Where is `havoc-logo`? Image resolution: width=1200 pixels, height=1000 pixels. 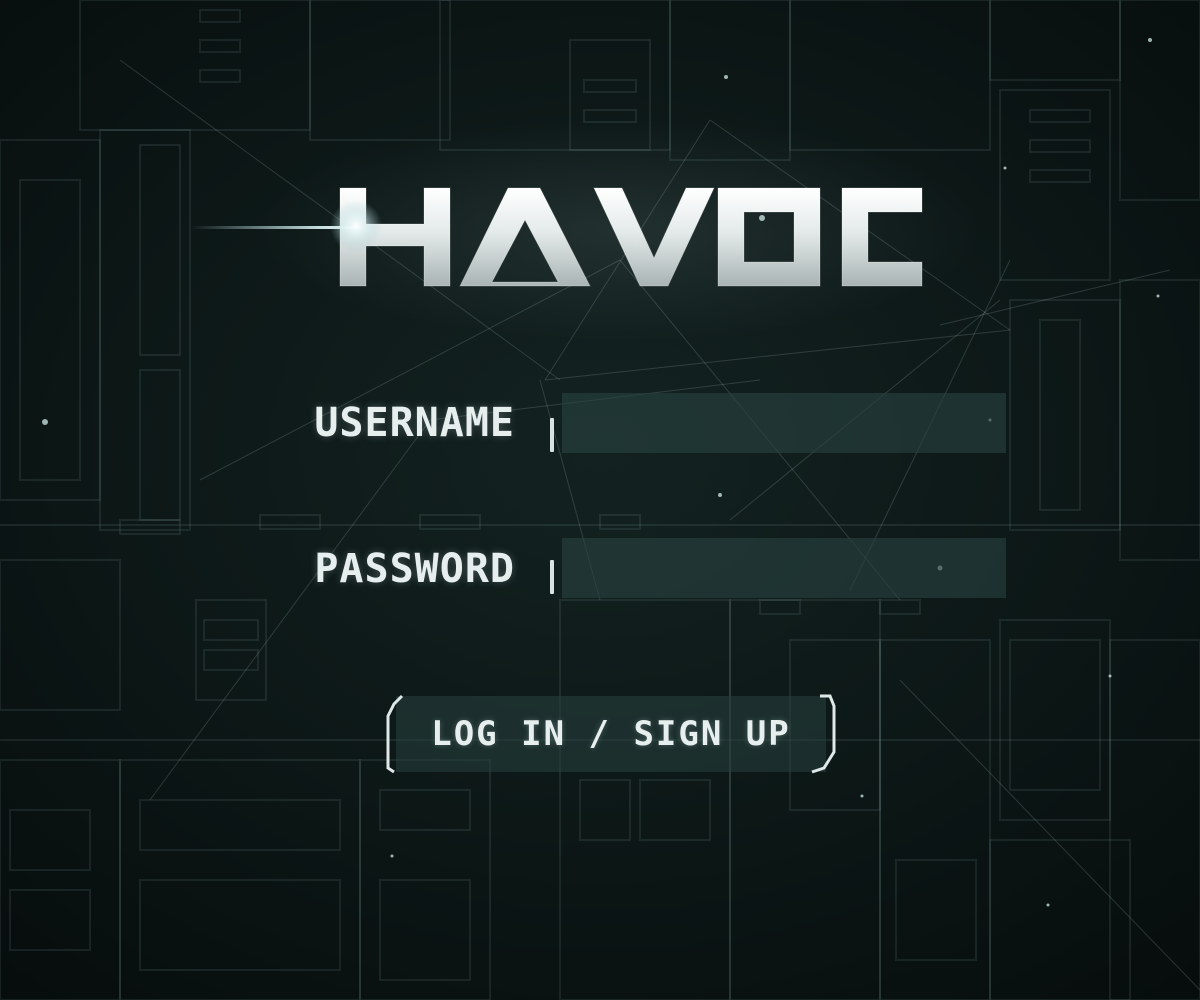
havoc-logo is located at coordinates (560, 230).